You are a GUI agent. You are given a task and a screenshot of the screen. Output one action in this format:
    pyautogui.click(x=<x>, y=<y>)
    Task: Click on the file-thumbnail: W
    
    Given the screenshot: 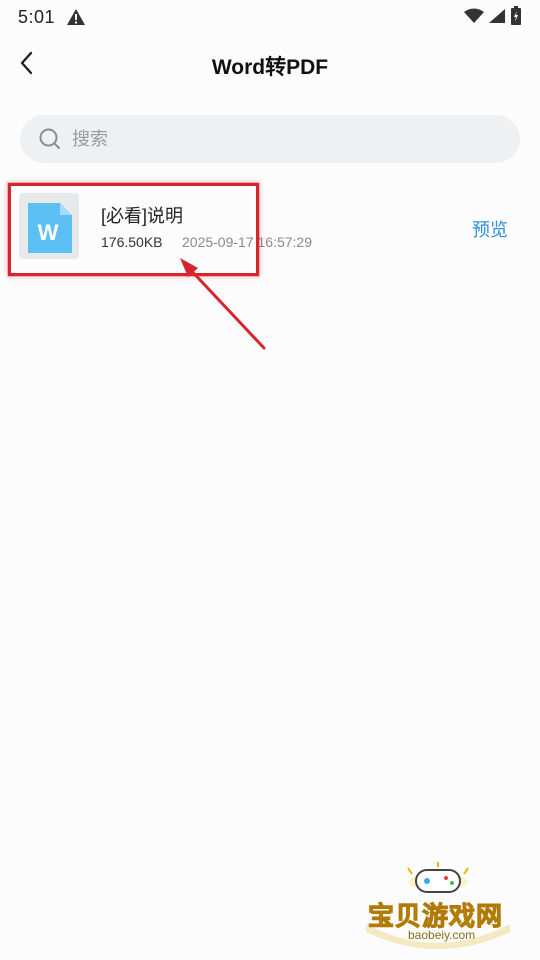 What is the action you would take?
    pyautogui.click(x=49, y=226)
    